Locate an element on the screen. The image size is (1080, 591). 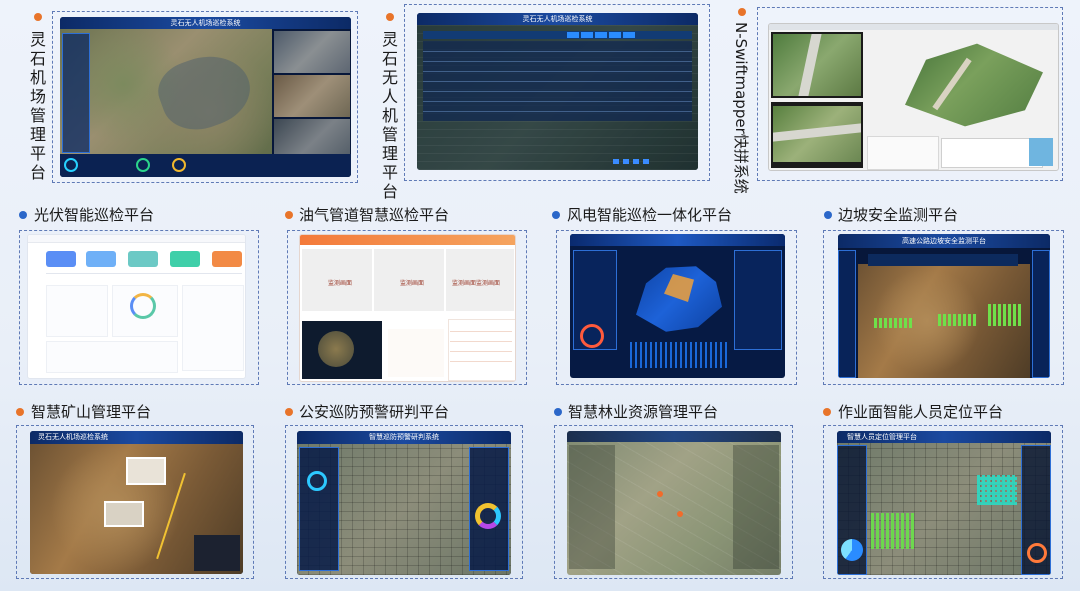
platform-title-lingshi-uav: 灵石无人机管理平台 is located at coordinates (390, 115).